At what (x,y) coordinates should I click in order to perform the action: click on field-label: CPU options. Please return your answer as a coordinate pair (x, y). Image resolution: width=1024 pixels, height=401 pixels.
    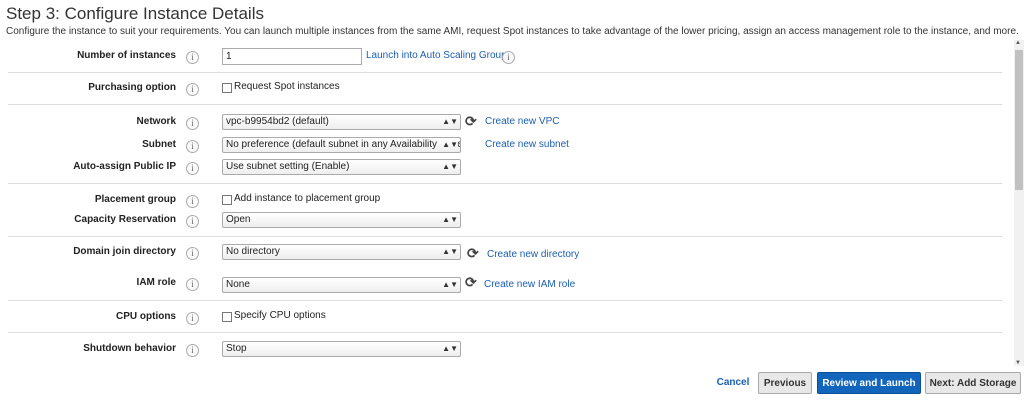
    Looking at the image, I should click on (146, 316).